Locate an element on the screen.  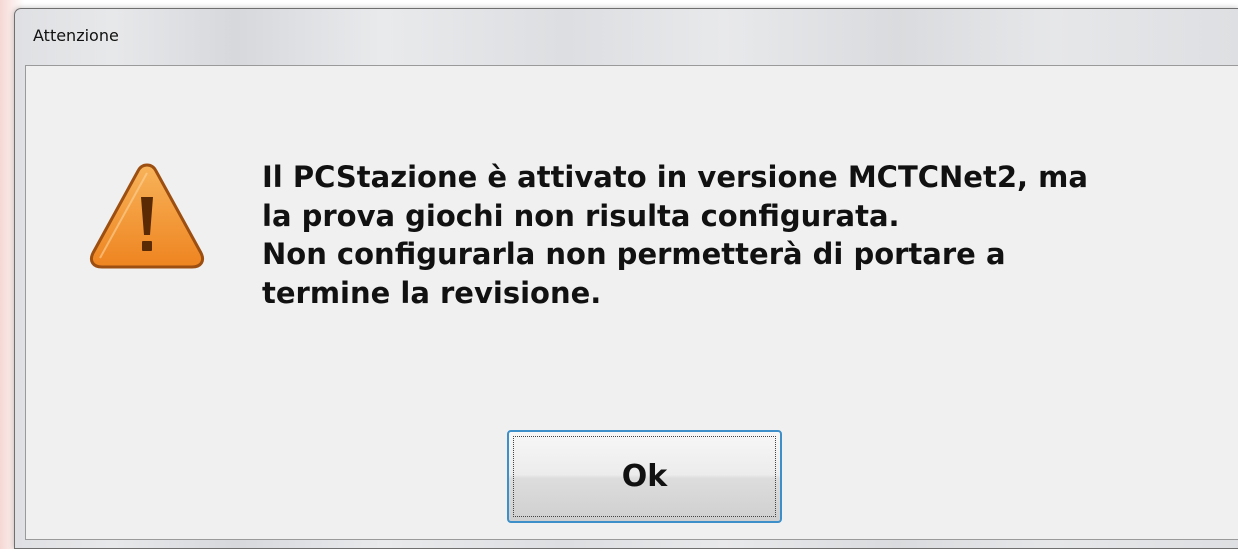
message-line: la prova giochi non risulta configurata. is located at coordinates (581, 215).